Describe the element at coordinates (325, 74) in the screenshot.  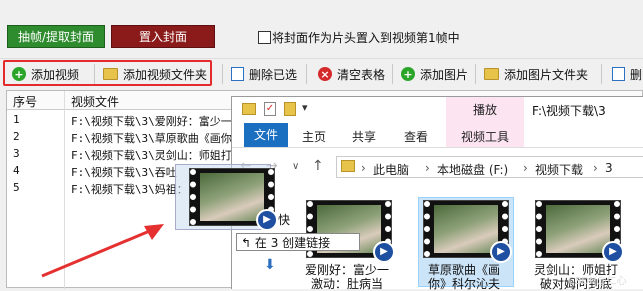
I see `close-icon: ×` at that location.